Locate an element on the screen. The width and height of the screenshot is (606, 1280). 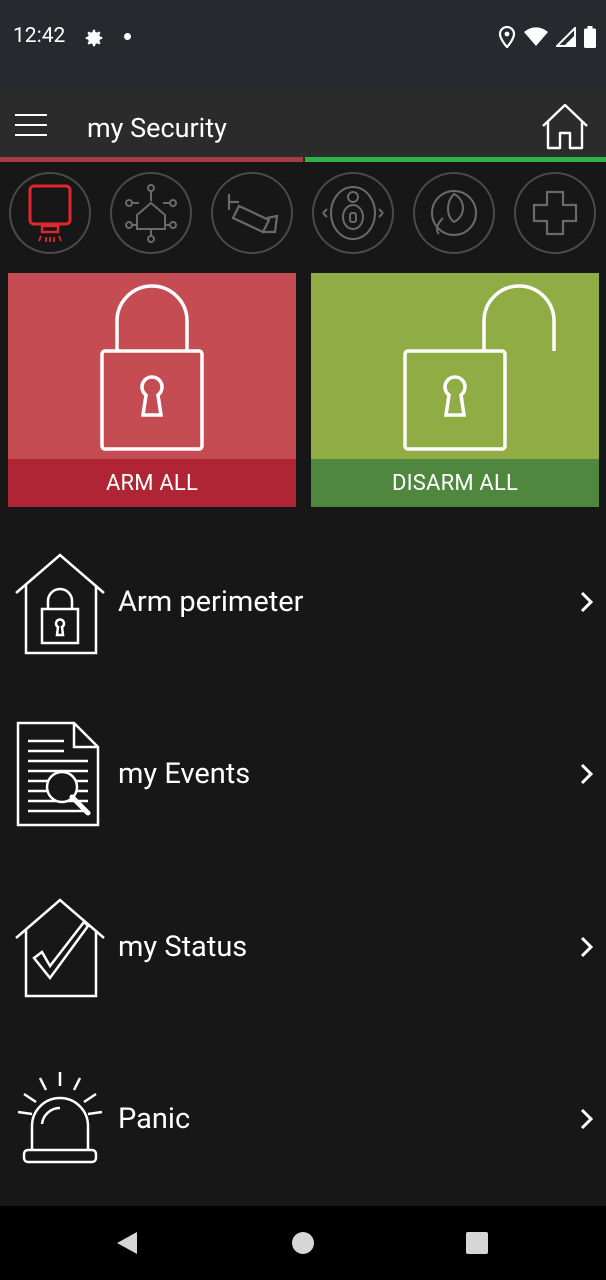
list-item-arm-perimeter: Arm perimeter is located at coordinates (303, 605).